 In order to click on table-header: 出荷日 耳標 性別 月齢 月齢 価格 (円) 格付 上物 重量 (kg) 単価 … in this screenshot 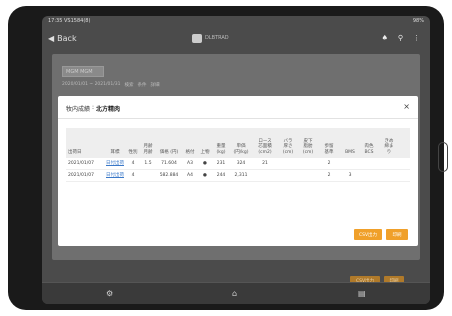, I will do `click(238, 143)`.